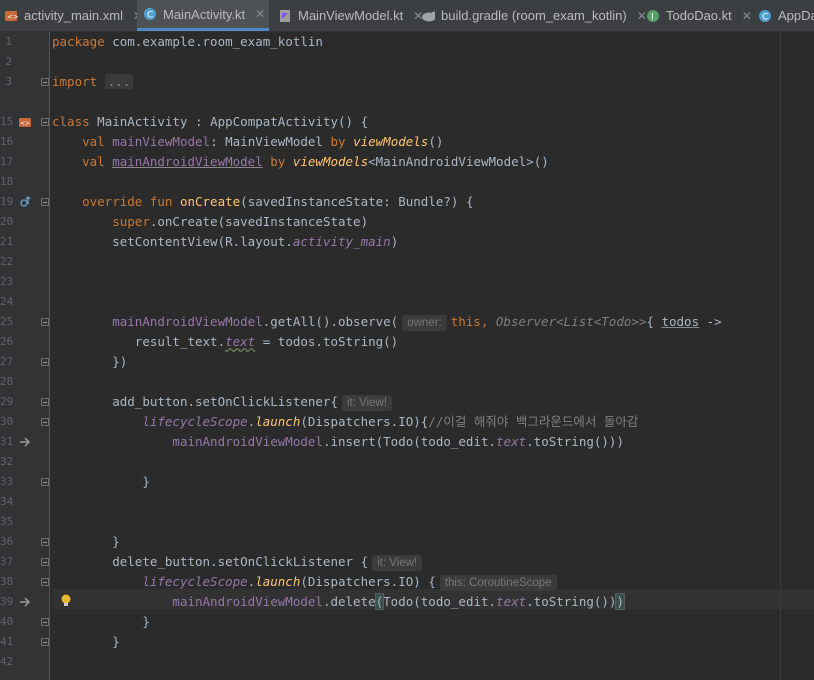 The width and height of the screenshot is (814, 680). Describe the element at coordinates (7, 621) in the screenshot. I see `line-number: 40` at that location.